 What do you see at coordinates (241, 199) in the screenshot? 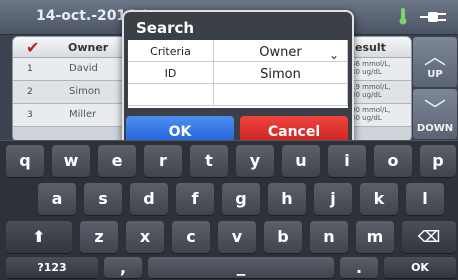
I see `key-g: g` at bounding box center [241, 199].